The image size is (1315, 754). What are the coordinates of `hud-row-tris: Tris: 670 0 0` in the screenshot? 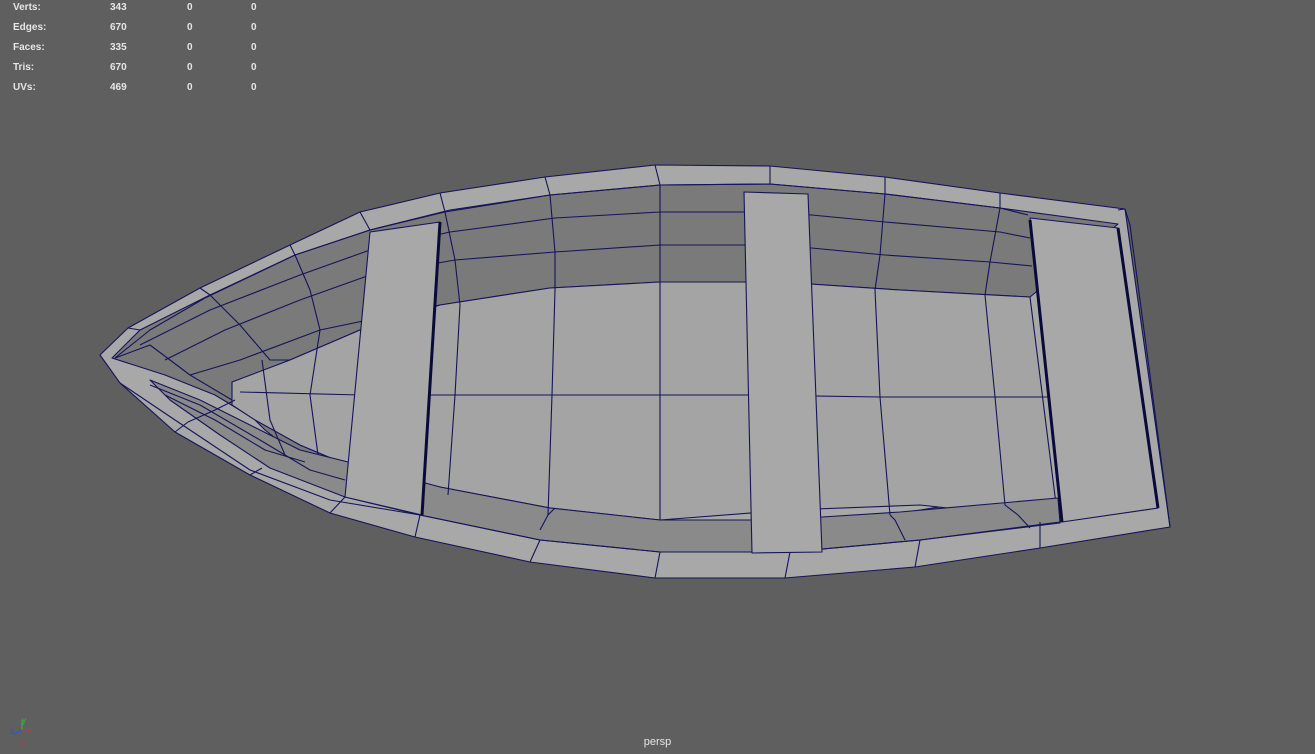 It's located at (143, 72).